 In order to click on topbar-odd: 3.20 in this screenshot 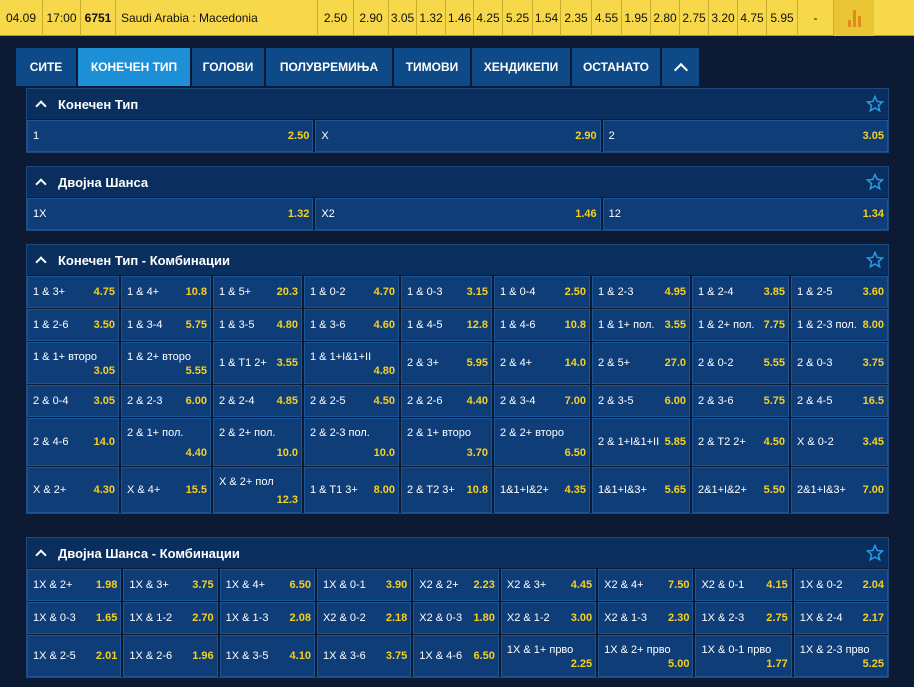, I will do `click(723, 18)`.